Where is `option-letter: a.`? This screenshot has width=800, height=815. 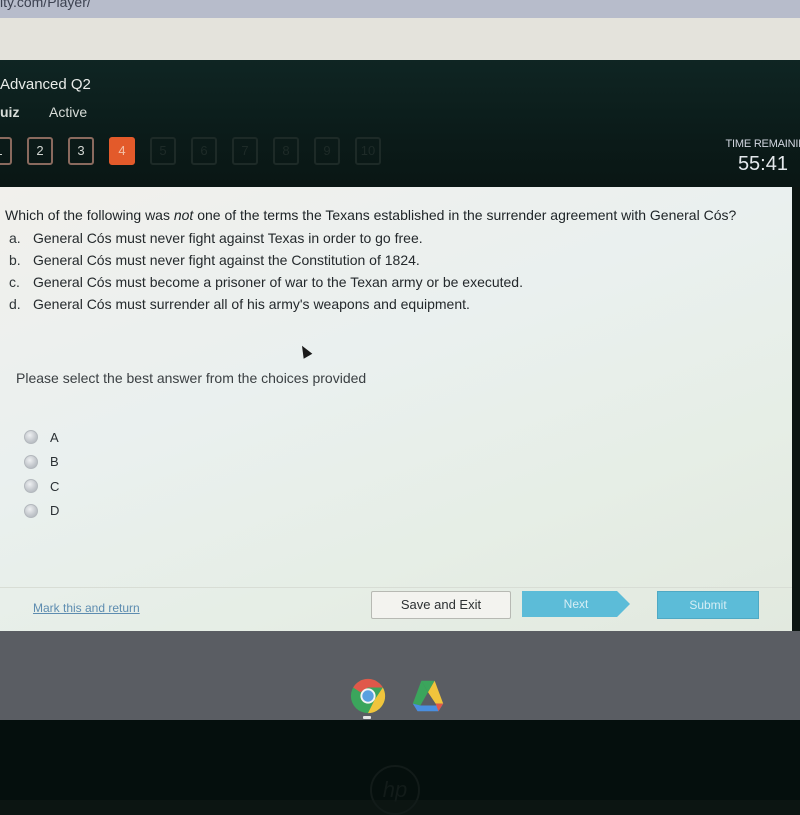
option-letter: a. is located at coordinates (15, 238).